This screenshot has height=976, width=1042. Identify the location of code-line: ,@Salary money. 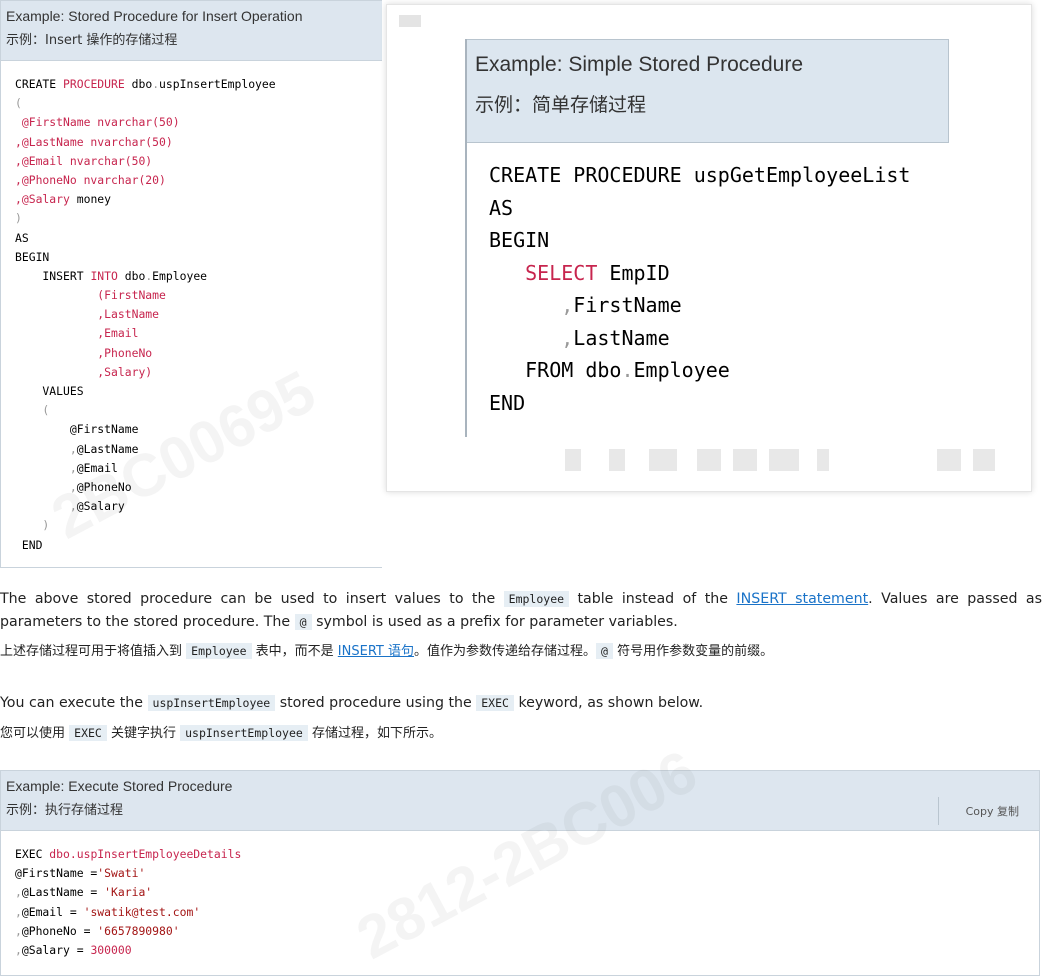
(63, 199).